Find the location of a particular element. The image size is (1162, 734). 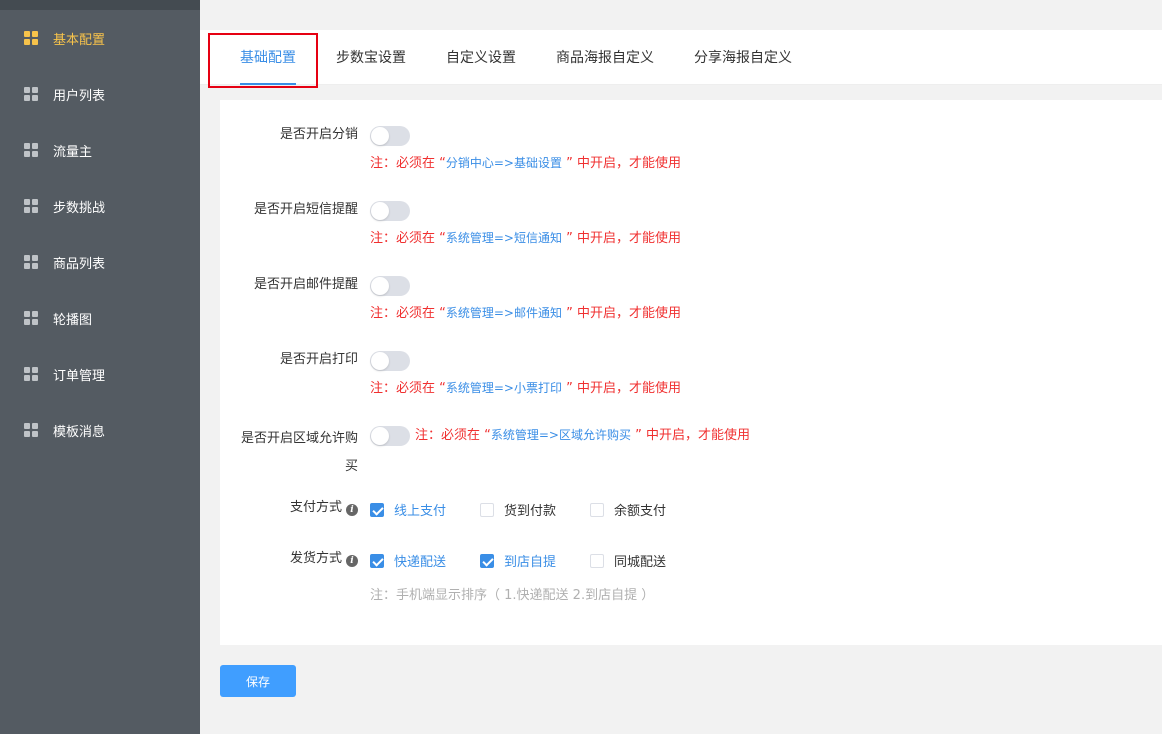

sidebar-item-carousel: 轮播图 is located at coordinates (100, 318).